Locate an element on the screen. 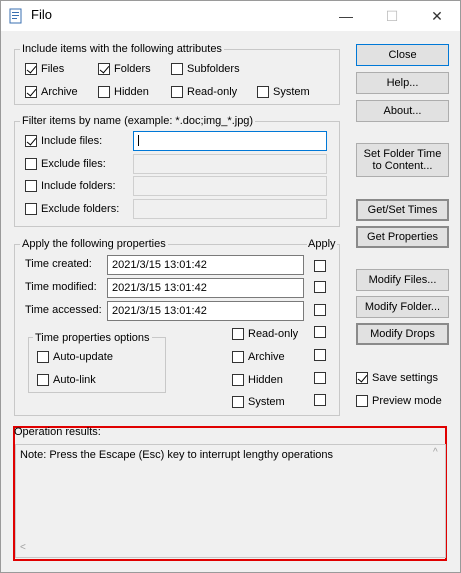 The width and height of the screenshot is (461, 573). apply-system-checkbox is located at coordinates (320, 400).